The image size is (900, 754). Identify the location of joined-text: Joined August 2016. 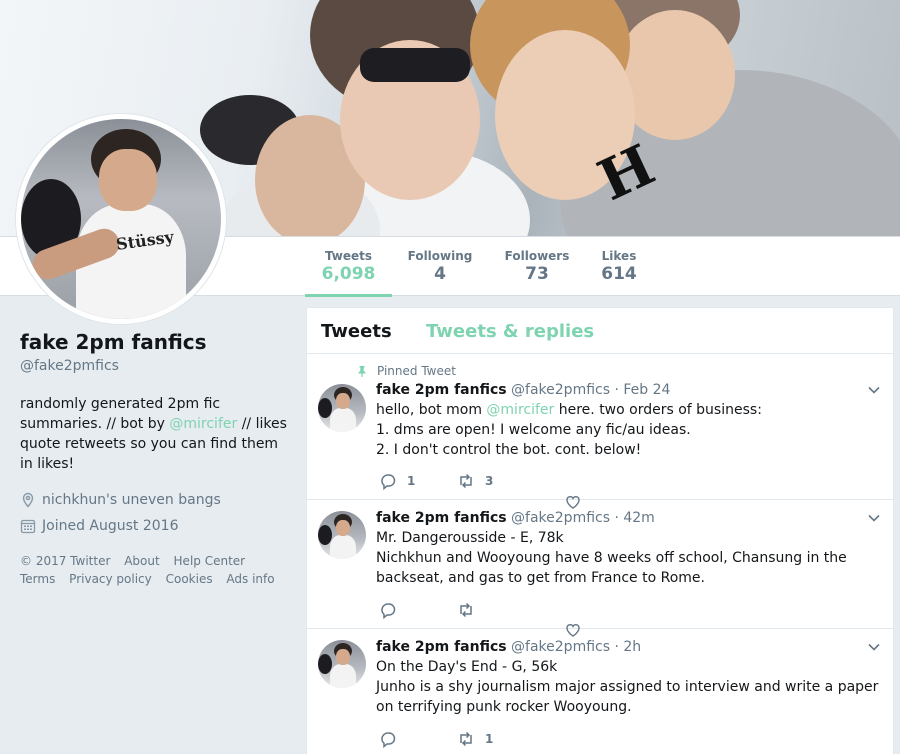
(110, 526).